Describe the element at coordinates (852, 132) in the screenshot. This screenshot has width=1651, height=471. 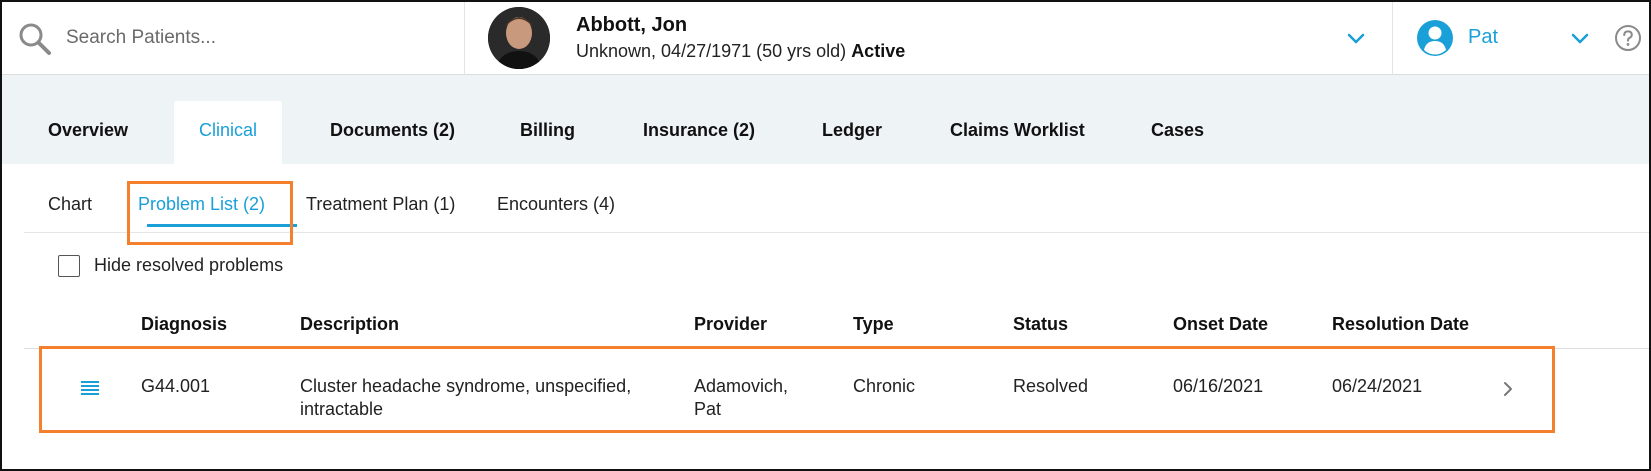
I see `tab-ledger: Ledger` at that location.